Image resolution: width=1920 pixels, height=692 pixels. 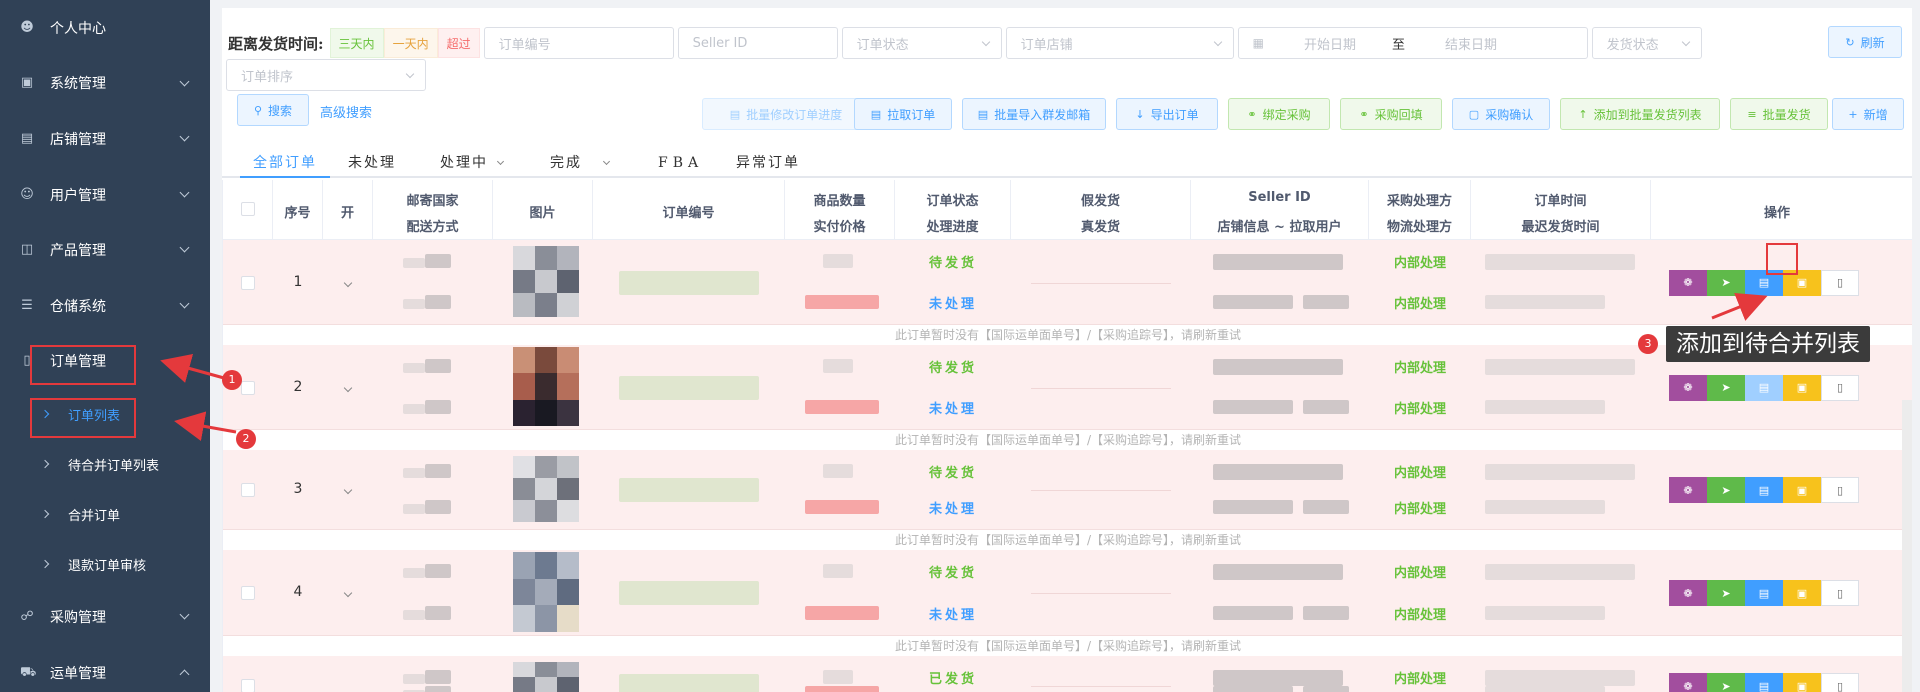 What do you see at coordinates (1398, 45) in the screenshot?
I see `date-separator: 至` at bounding box center [1398, 45].